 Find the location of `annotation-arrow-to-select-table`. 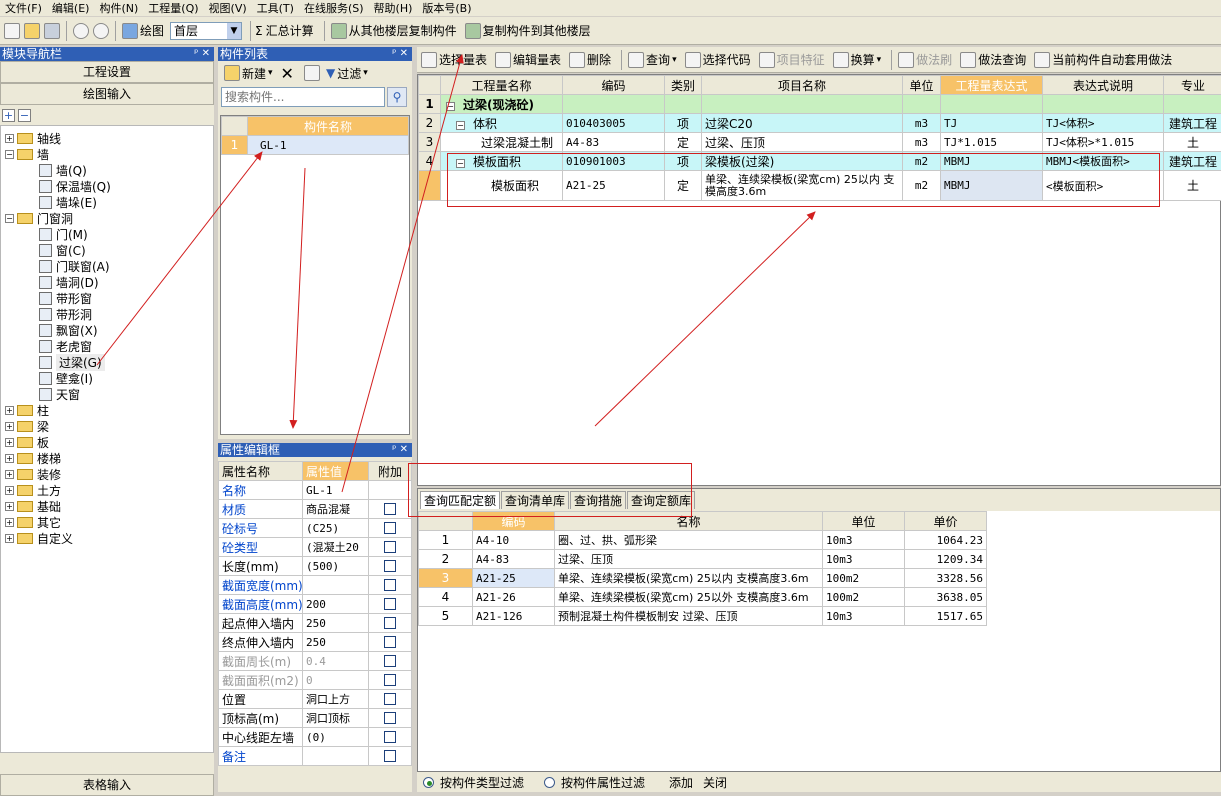

annotation-arrow-to-select-table is located at coordinates (402, 273).